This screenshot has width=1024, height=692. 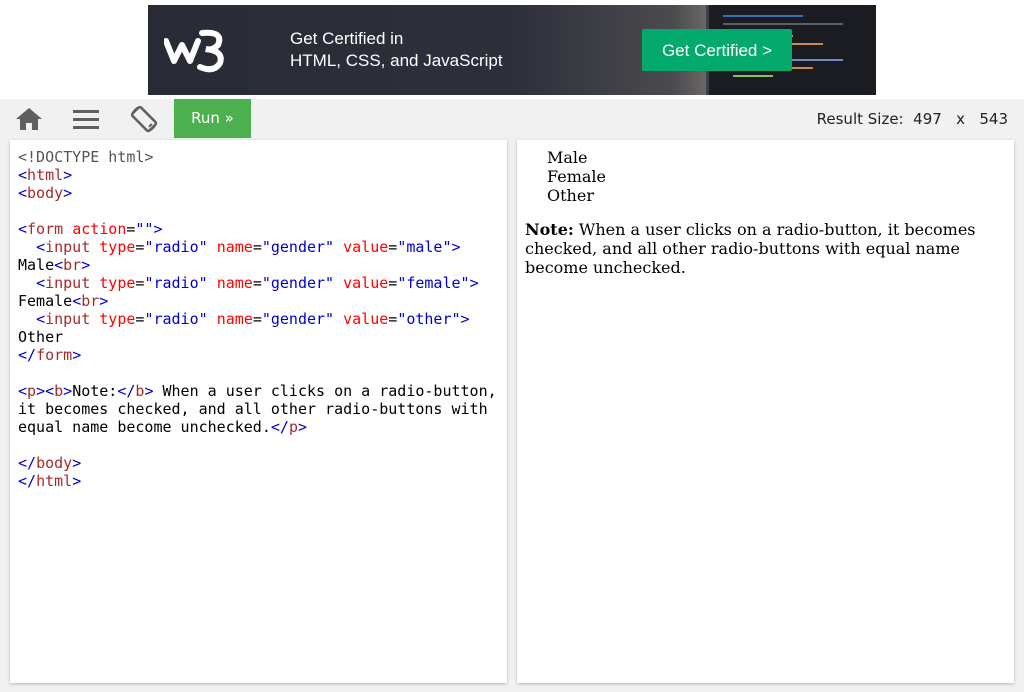 What do you see at coordinates (347, 38) in the screenshot?
I see `ad-line-1: Get Certified in` at bounding box center [347, 38].